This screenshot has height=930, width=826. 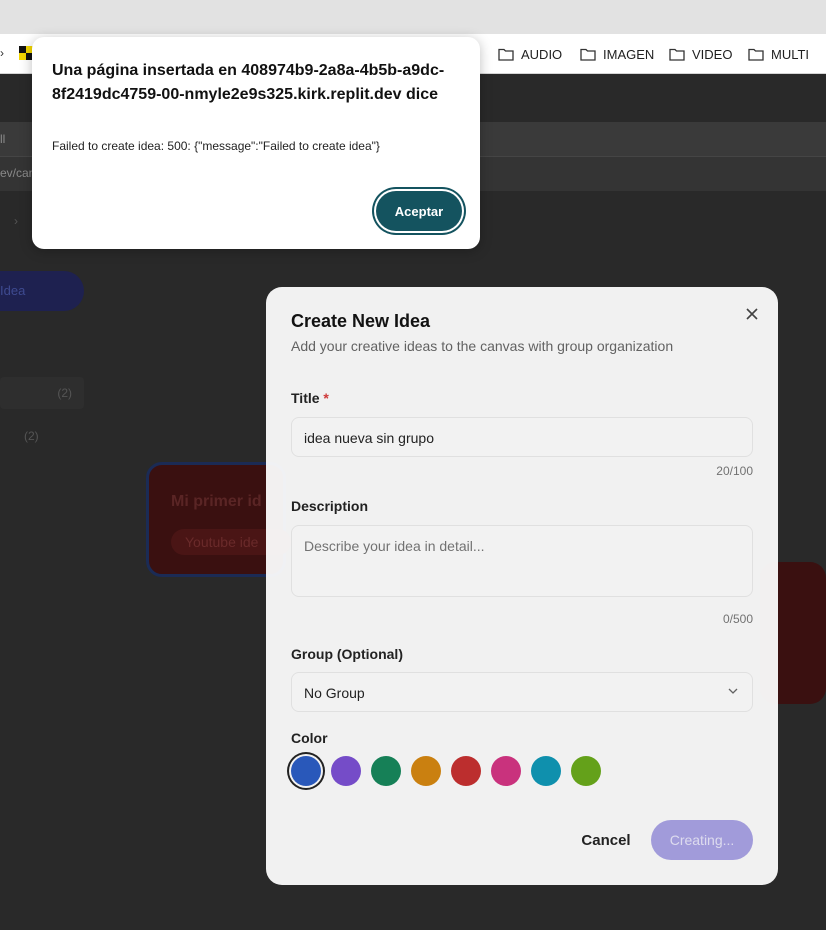 I want to click on color-label: Color, so click(x=309, y=738).